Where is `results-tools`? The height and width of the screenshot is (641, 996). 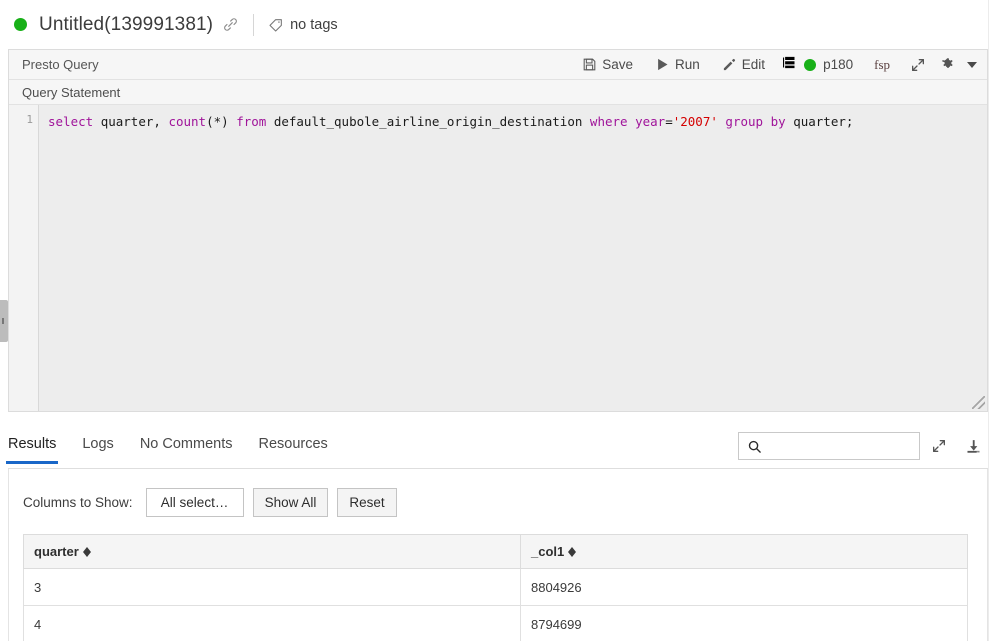 results-tools is located at coordinates (863, 449).